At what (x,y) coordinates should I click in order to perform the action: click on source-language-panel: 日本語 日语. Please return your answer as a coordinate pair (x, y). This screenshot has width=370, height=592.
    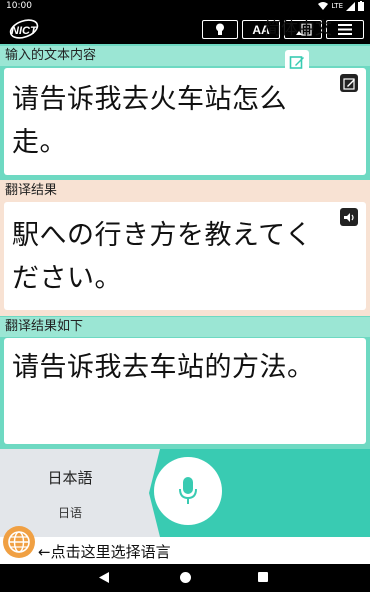
    Looking at the image, I should click on (80, 493).